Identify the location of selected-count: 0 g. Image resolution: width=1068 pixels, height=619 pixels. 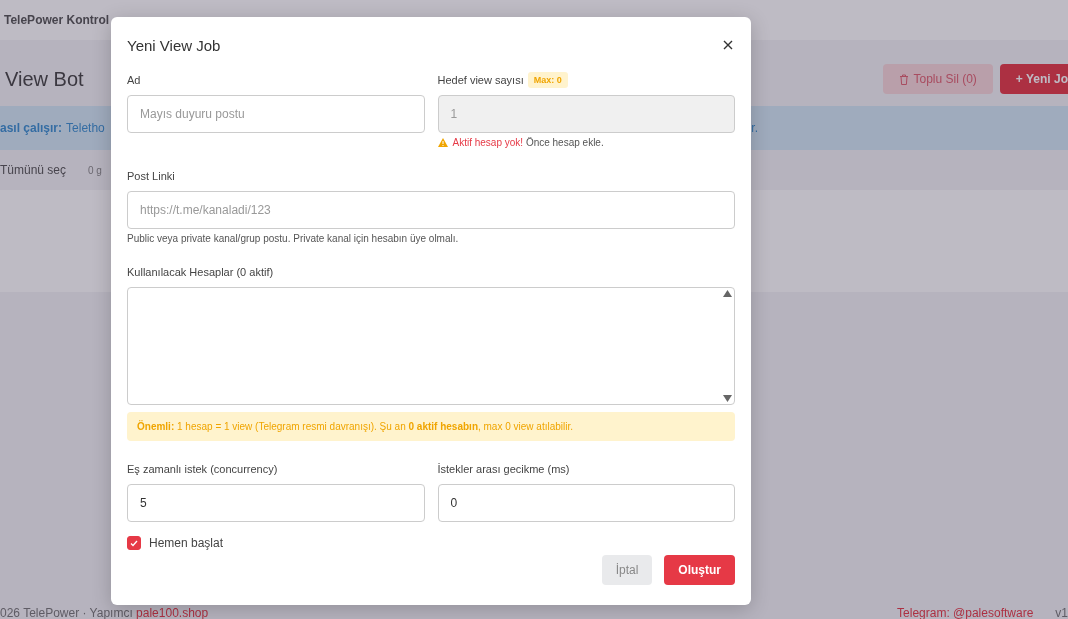
(95, 170).